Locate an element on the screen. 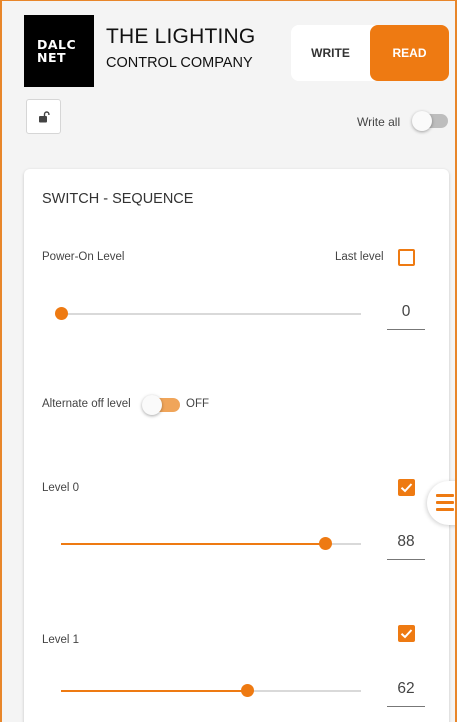 This screenshot has width=457, height=722. level-1-value: 62 is located at coordinates (406, 693).